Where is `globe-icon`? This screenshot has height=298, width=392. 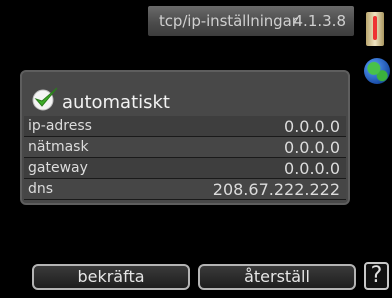 globe-icon is located at coordinates (377, 71).